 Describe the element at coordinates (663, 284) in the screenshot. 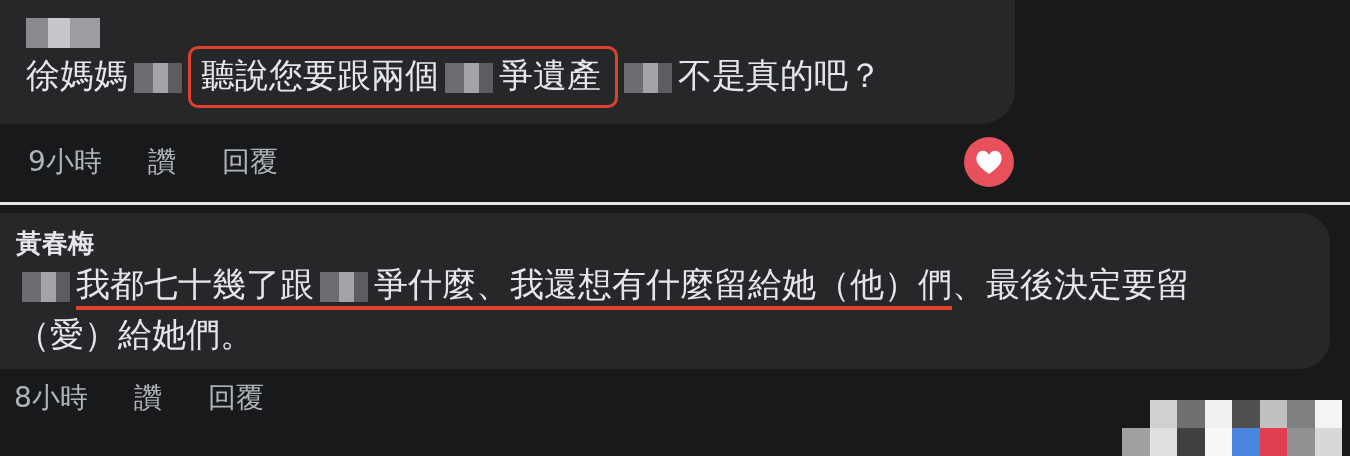

I see `comment-text: 爭什麼、我還想有什麼留給她（他）們` at that location.